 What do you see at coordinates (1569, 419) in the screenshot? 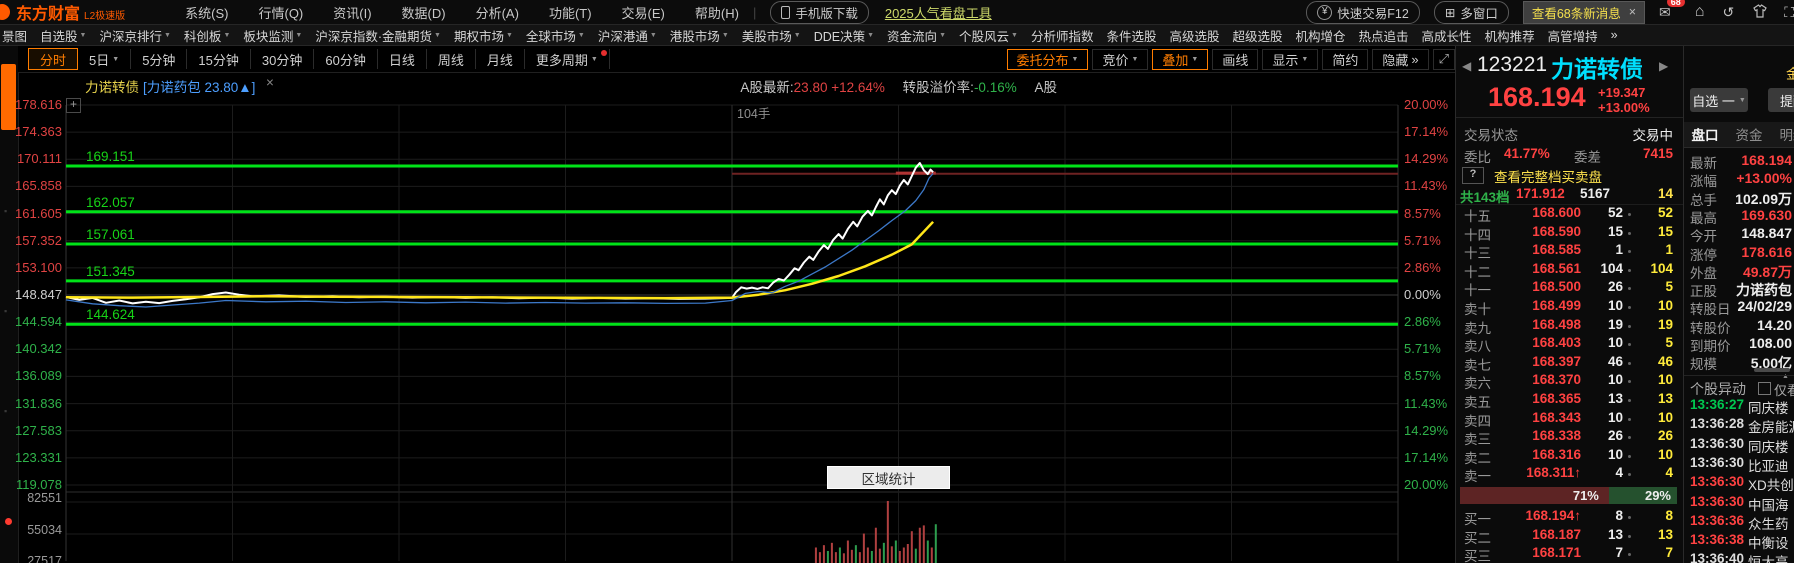
I see `sell-row-11: 卖四 168.343 10 10` at bounding box center [1569, 419].